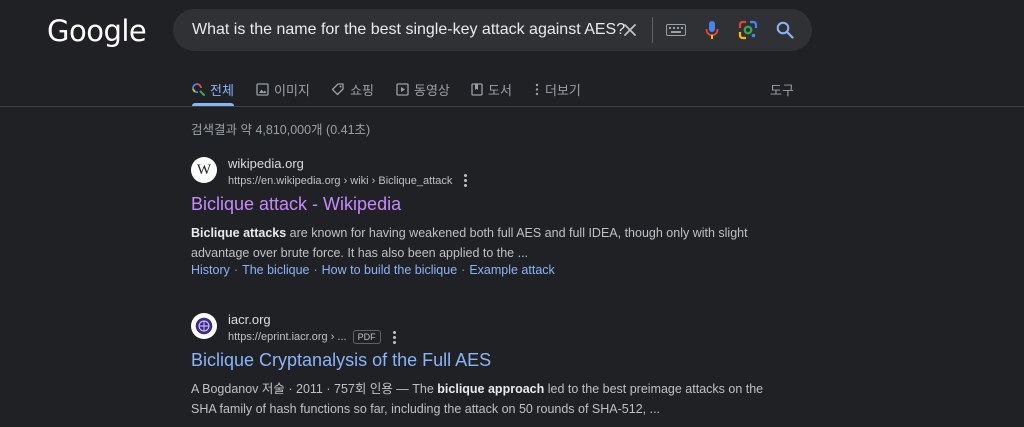  Describe the element at coordinates (314, 389) in the screenshot. I see `snippet-meta: A Bogdanov 저술 · 2011 · 757회 인용 — The` at that location.